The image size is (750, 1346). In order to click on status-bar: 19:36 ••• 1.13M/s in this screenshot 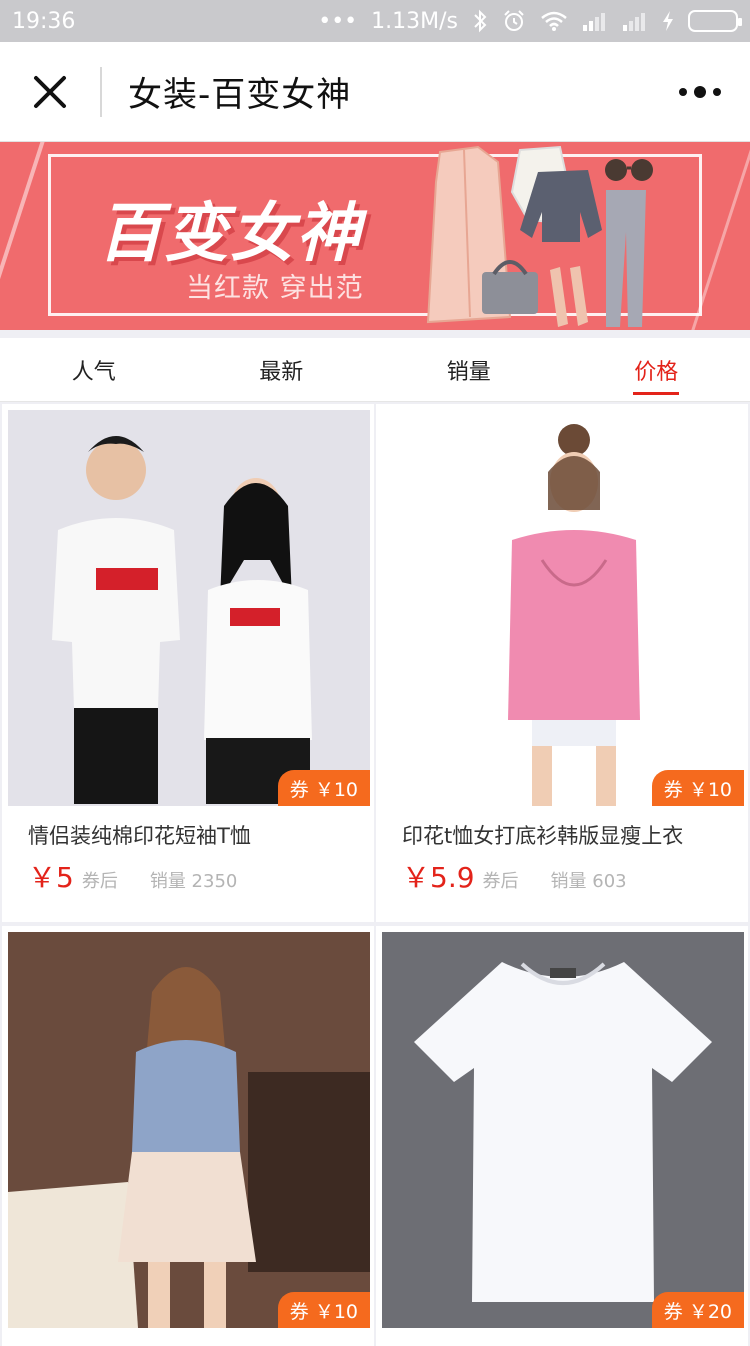, I will do `click(375, 21)`.